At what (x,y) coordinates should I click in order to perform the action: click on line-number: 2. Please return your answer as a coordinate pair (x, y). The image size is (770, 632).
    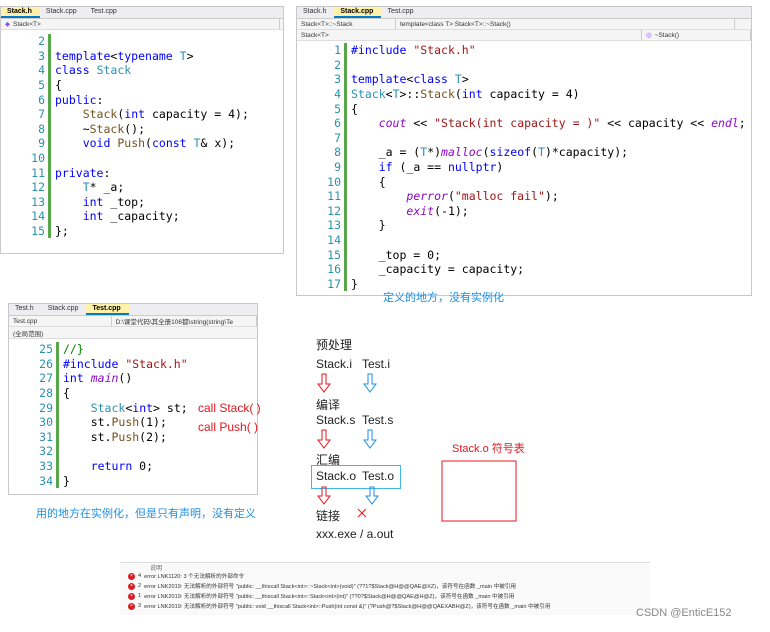
    Looking at the image, I should click on (41, 41).